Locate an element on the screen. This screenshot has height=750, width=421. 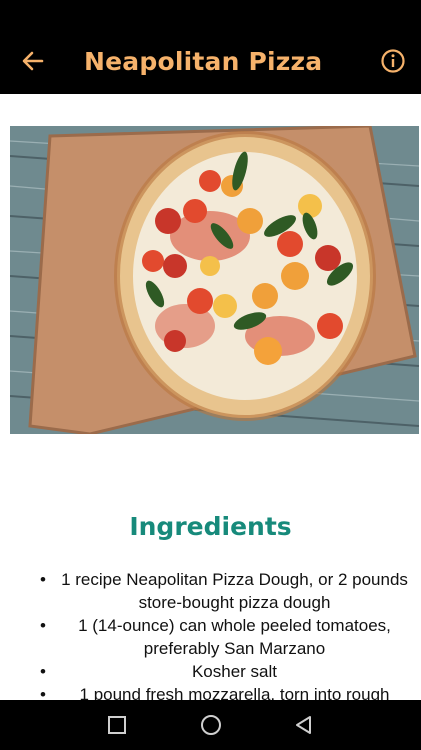
ingredients-heading: Ingredients is located at coordinates (210, 526).